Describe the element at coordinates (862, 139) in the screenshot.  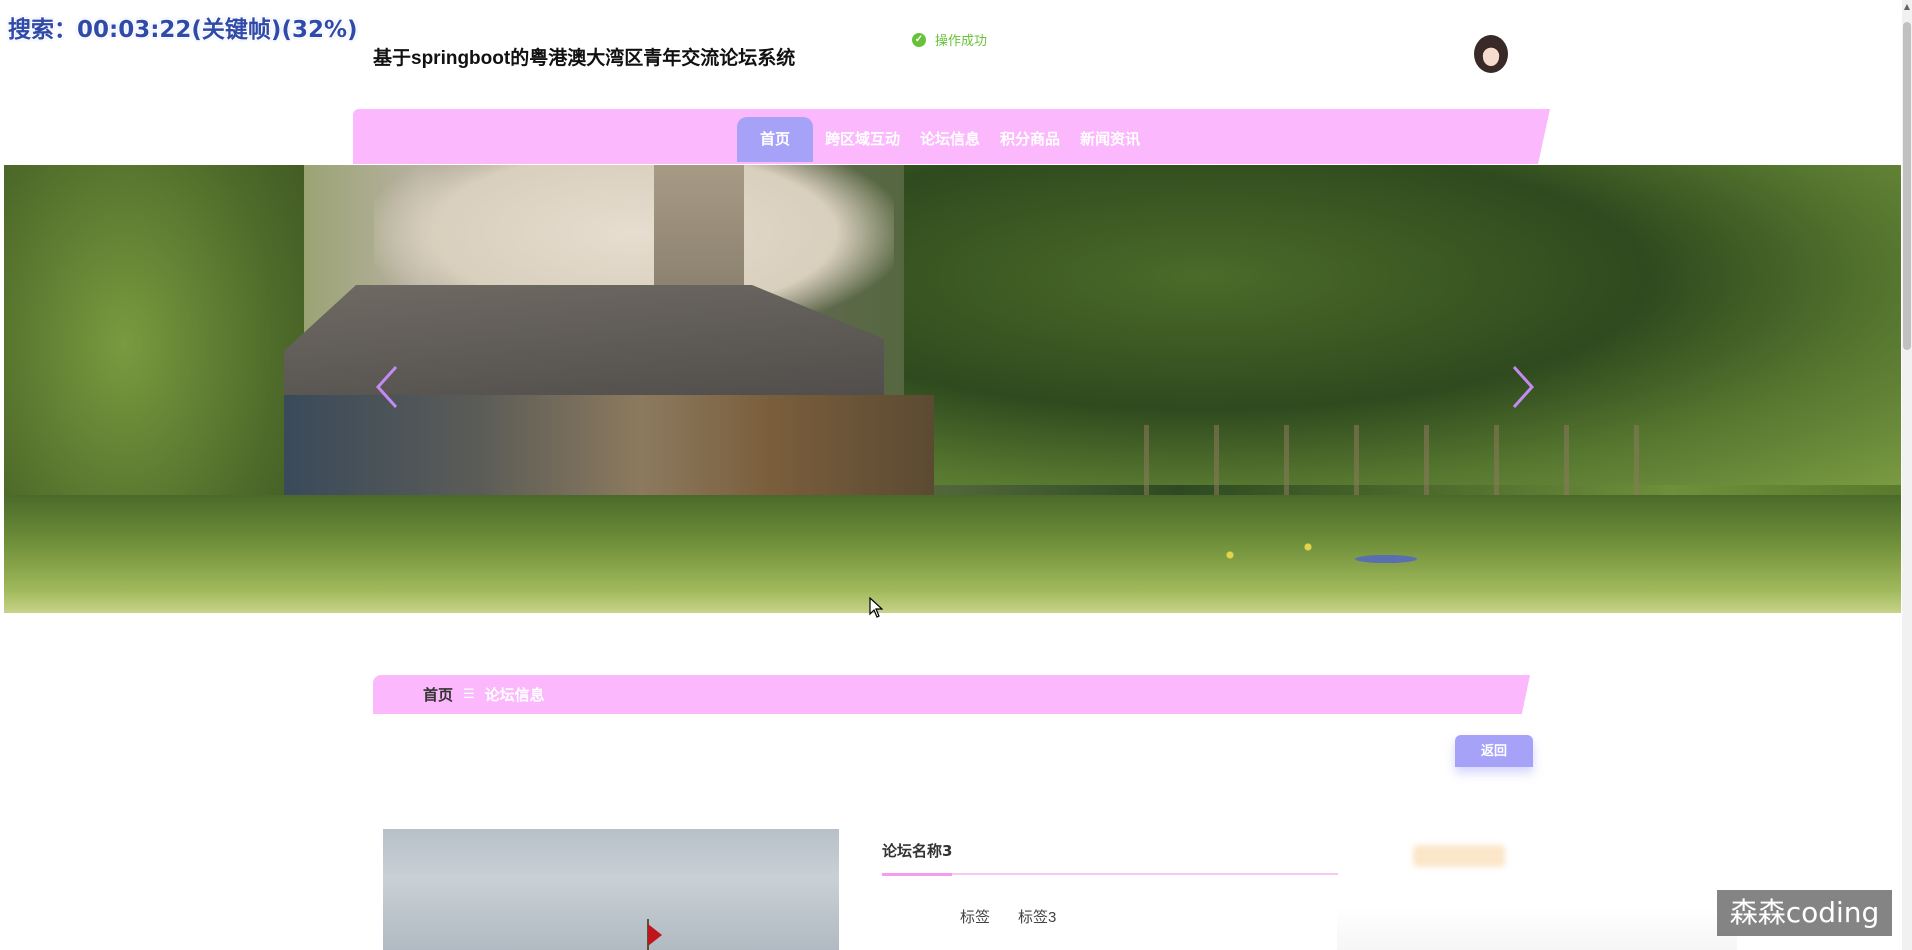
I see `nav-item-cross-region-interaction: 跨区域互动` at that location.